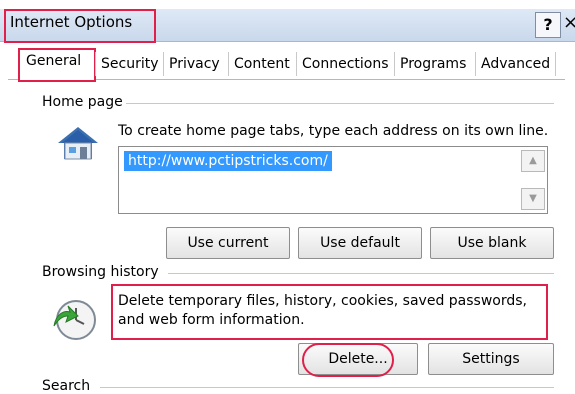 This screenshot has height=394, width=575. Describe the element at coordinates (211, 320) in the screenshot. I see `browsing-history-description-line2: and web form information.` at that location.